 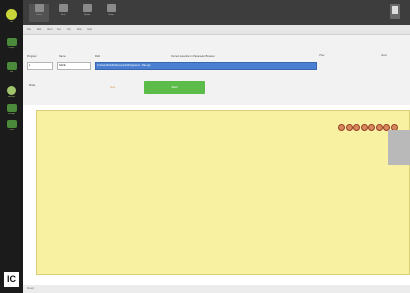 I want to click on menu-item: Edit, so click(x=39, y=29).